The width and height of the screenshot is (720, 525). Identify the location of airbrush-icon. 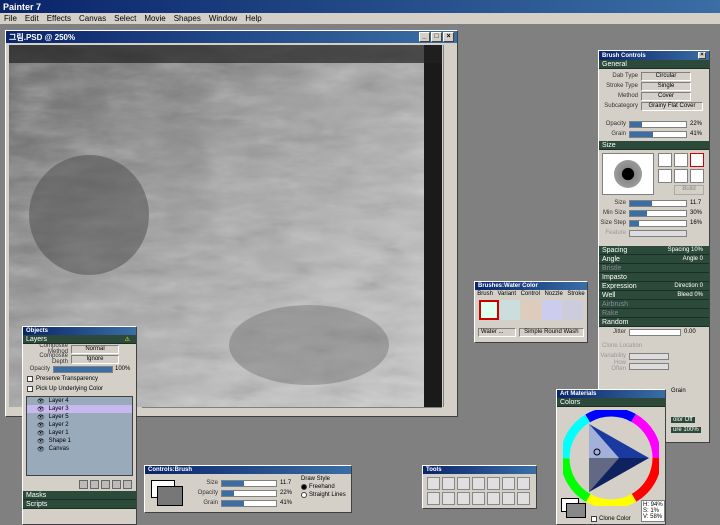
(509, 310).